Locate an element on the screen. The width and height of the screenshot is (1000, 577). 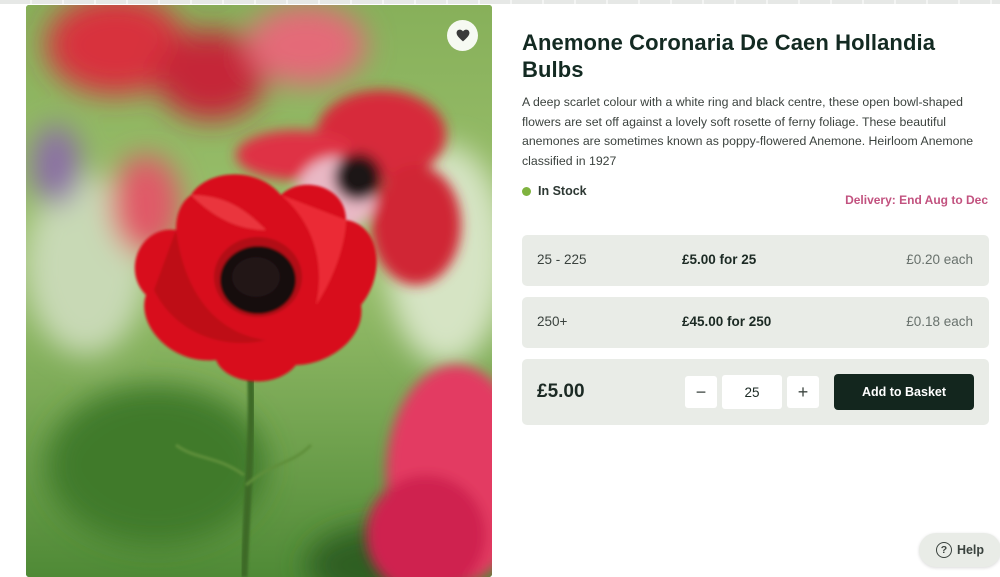
price-tier-2: 250+ £45.00 for 250 £0.18 each is located at coordinates (755, 322).